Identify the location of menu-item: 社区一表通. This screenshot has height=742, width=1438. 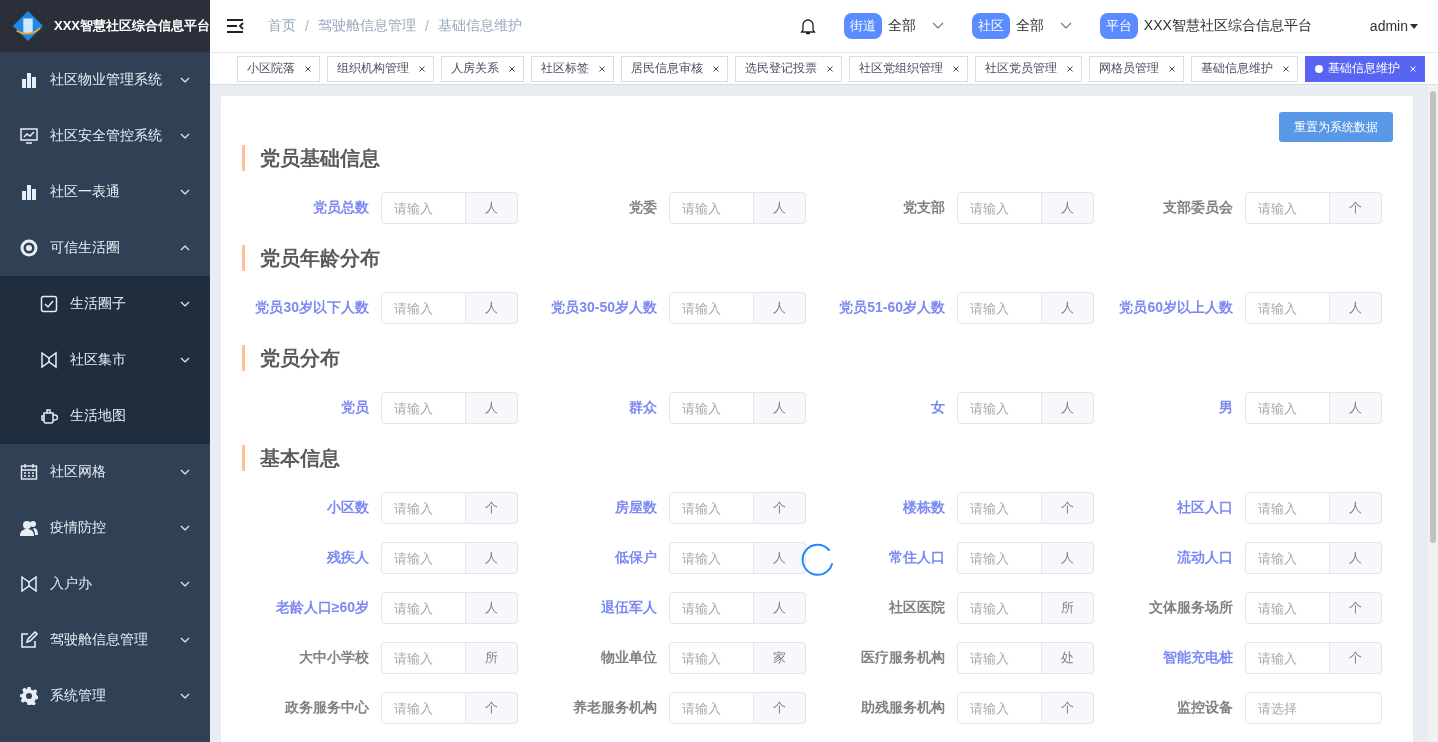
(105, 192).